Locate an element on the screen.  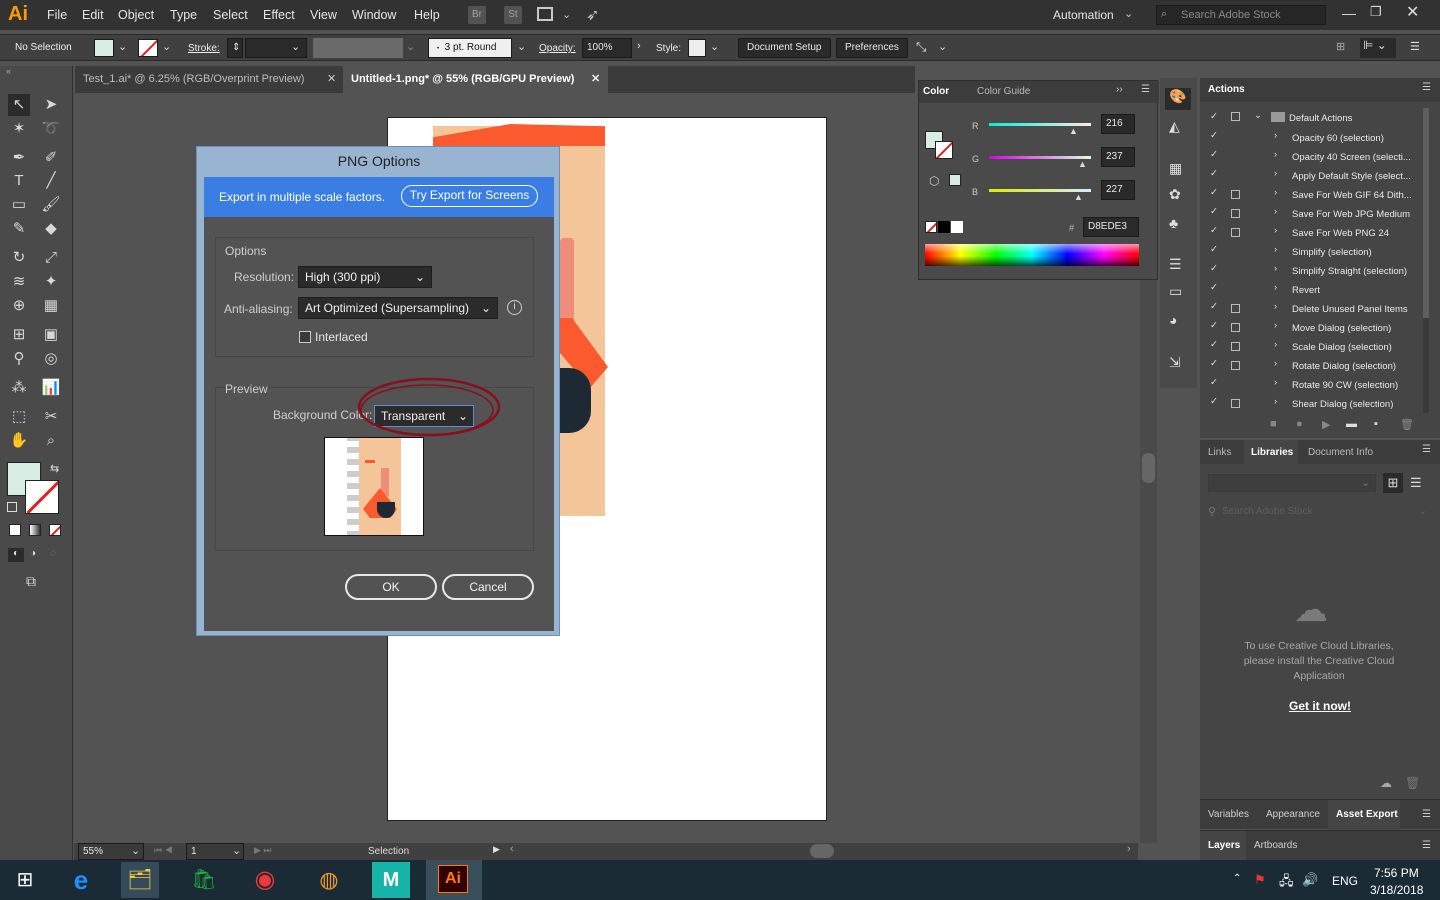
warp-tool-icon: ≋ is located at coordinates (19, 282).